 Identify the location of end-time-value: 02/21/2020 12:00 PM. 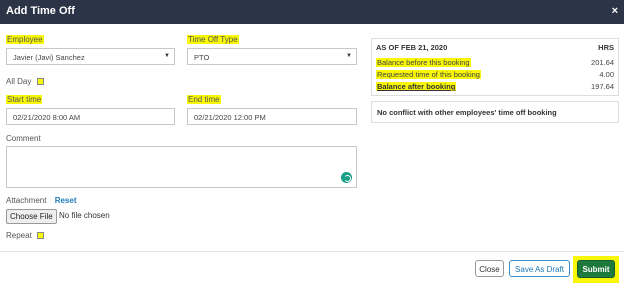
(230, 117).